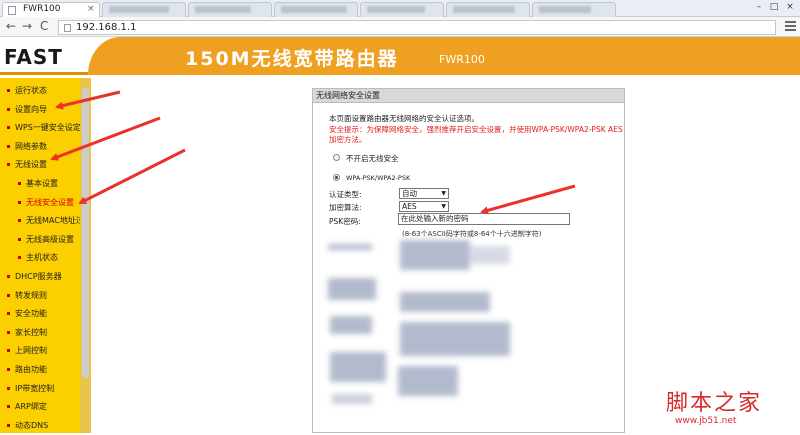 This screenshot has width=800, height=435. Describe the element at coordinates (790, 26) in the screenshot. I see `menu-icon` at that location.